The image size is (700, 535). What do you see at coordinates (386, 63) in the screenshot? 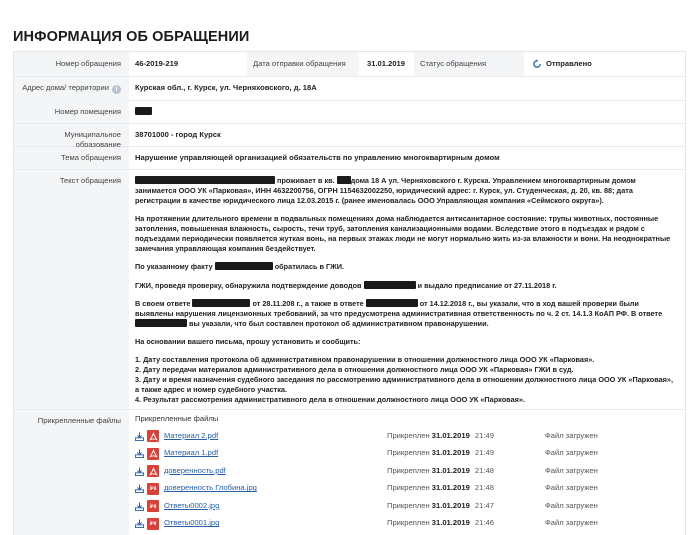
I see `date-value: 31.01.2019` at bounding box center [386, 63].